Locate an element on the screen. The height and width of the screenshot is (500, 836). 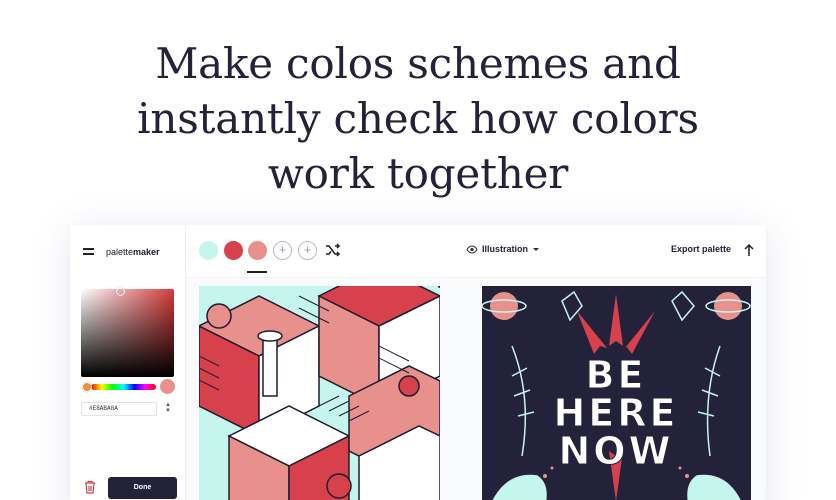
logo-prefix: palette is located at coordinates (120, 251).